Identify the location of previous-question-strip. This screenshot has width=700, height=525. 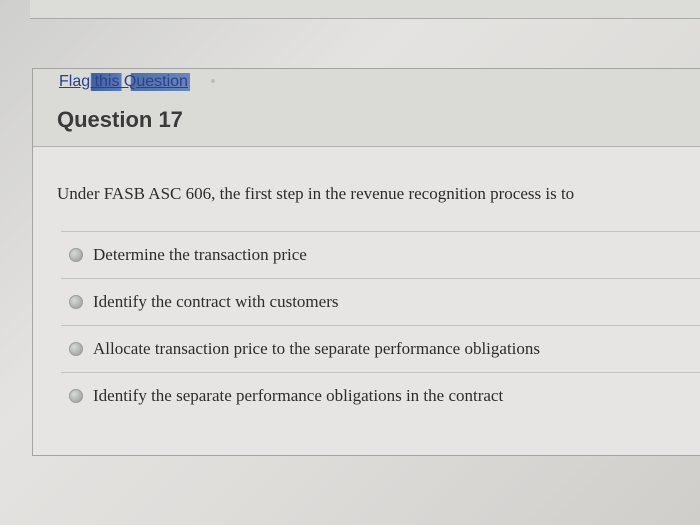
(365, 9).